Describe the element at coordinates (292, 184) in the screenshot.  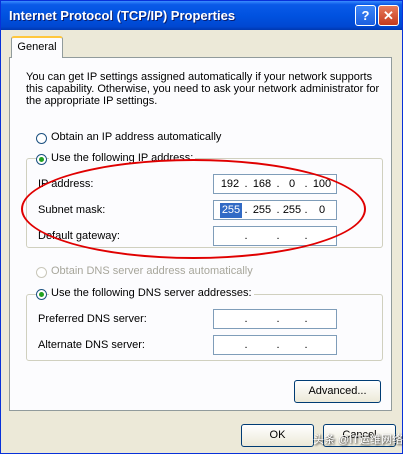
I see `ip-octet-3: 0` at that location.